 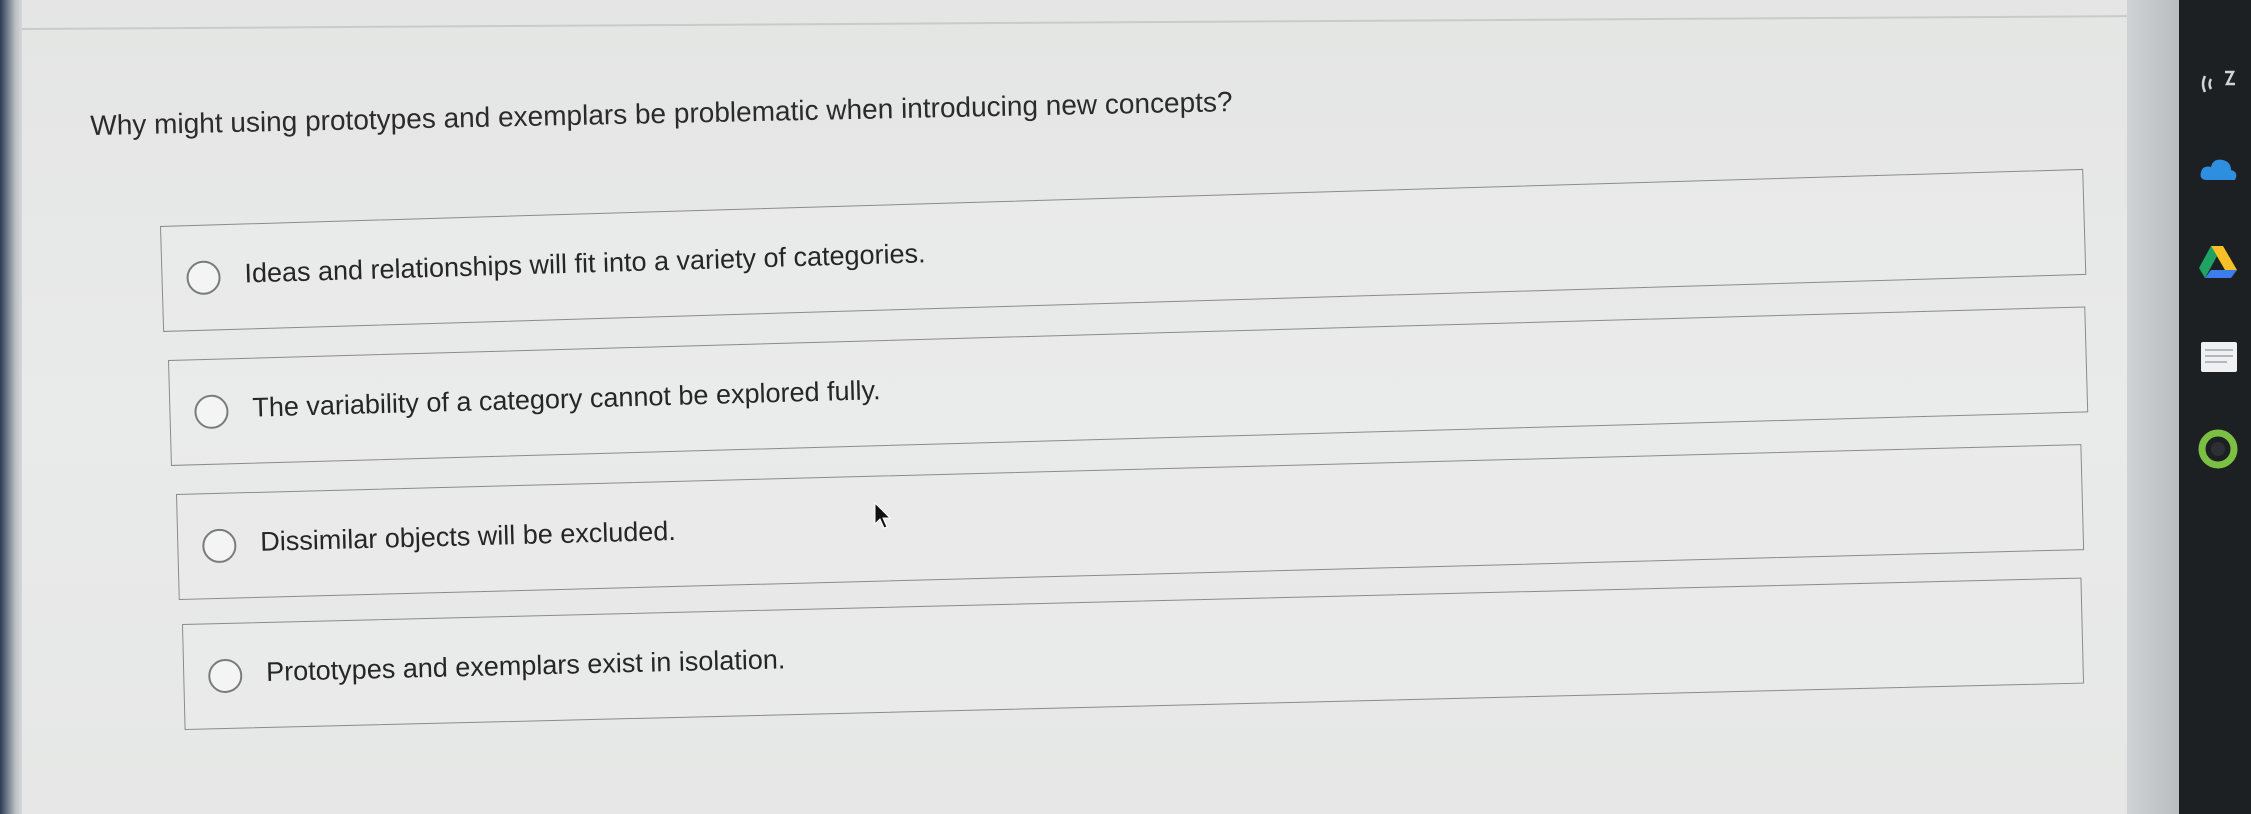 What do you see at coordinates (1074, 22) in the screenshot?
I see `header-divider` at bounding box center [1074, 22].